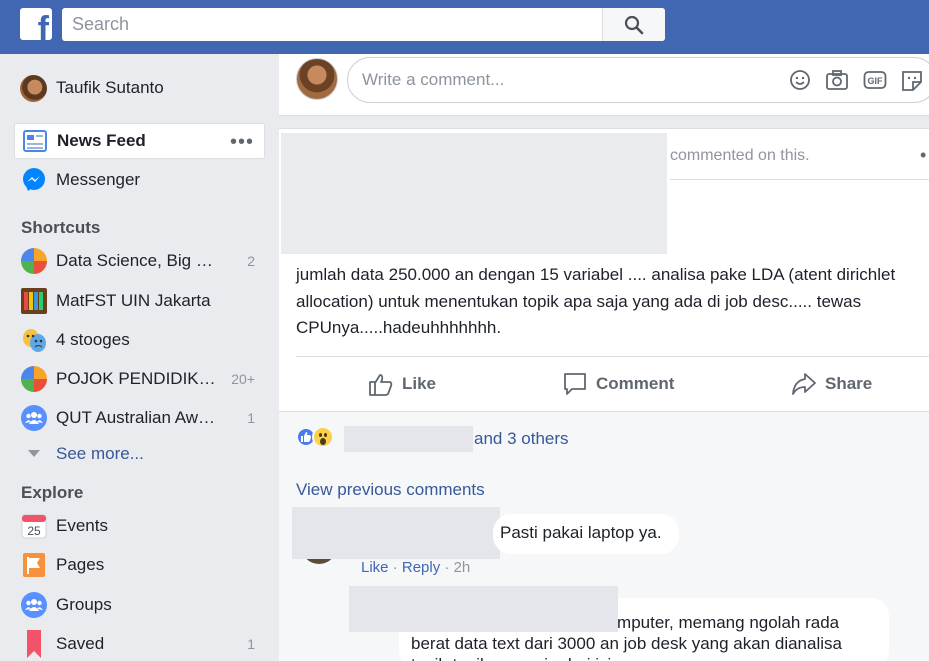 The height and width of the screenshot is (661, 929). What do you see at coordinates (101, 140) in the screenshot?
I see `news-feed-label: News Feed` at bounding box center [101, 140].